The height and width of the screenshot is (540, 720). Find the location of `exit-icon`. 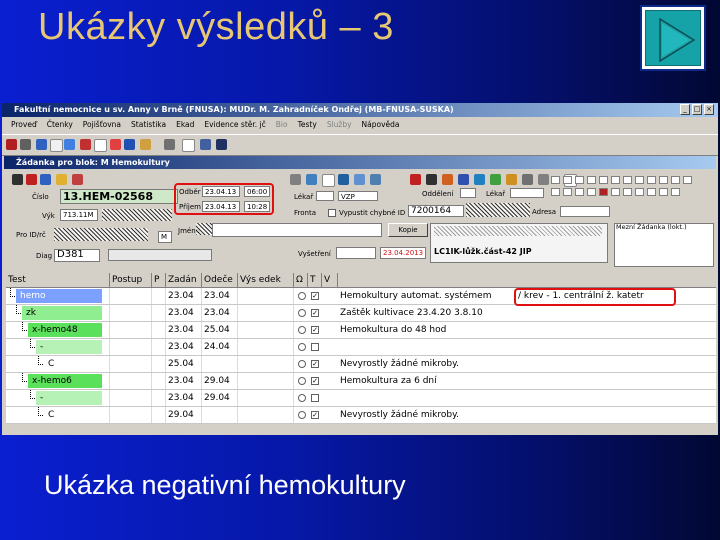

exit-icon is located at coordinates (11, 144).